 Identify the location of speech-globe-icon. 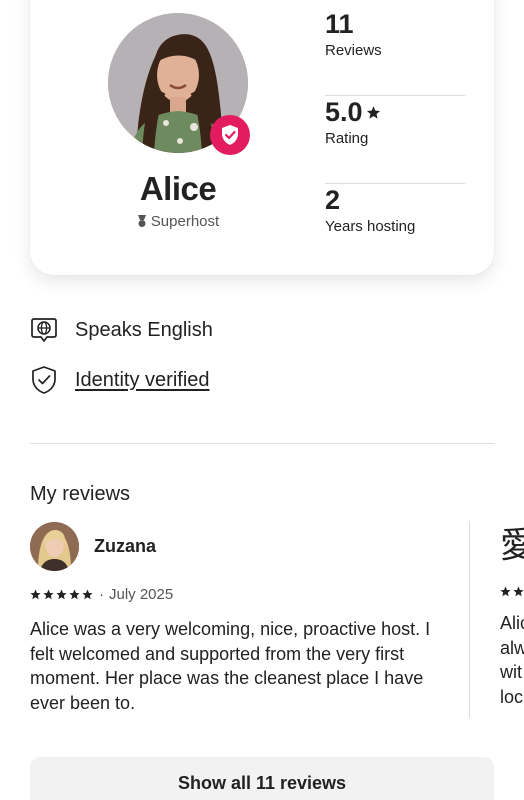
(44, 330).